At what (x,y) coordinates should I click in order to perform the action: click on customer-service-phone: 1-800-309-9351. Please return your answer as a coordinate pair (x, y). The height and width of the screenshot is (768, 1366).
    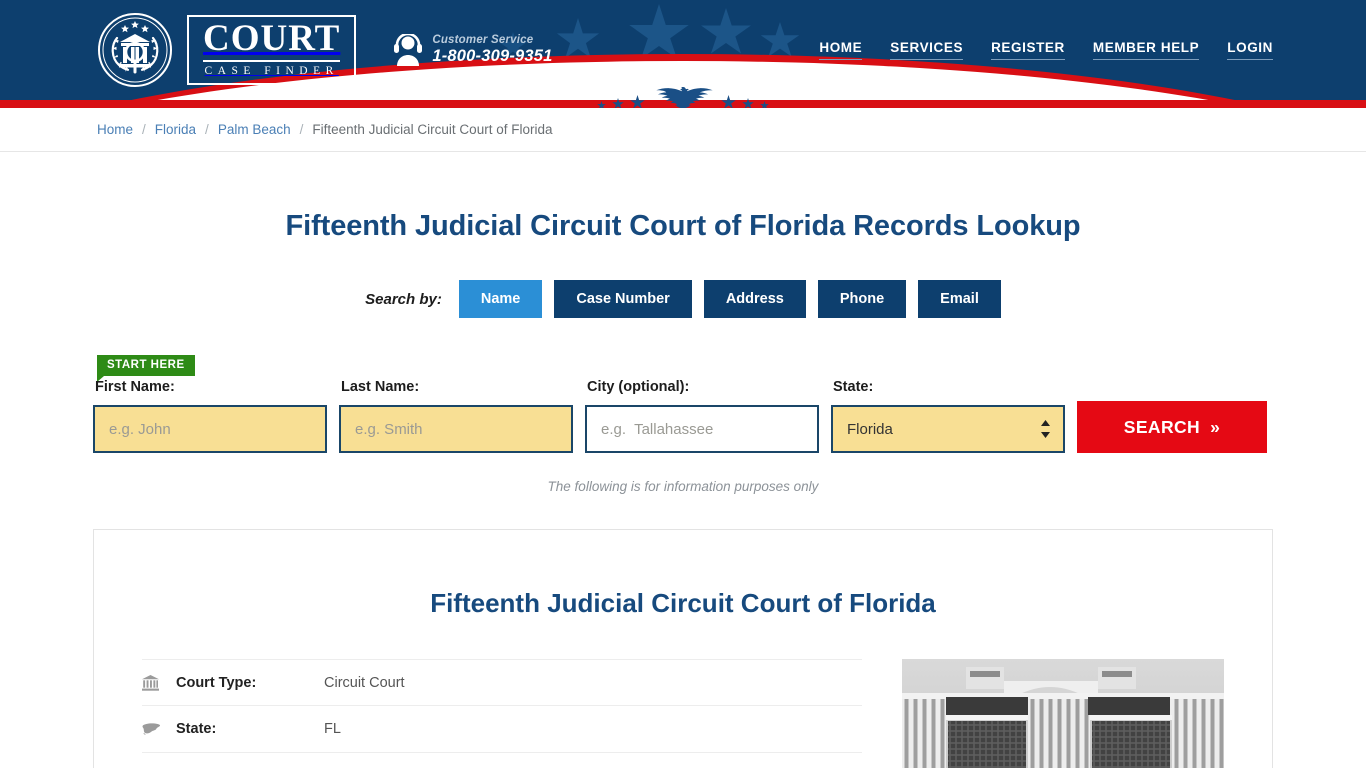
    Looking at the image, I should click on (492, 57).